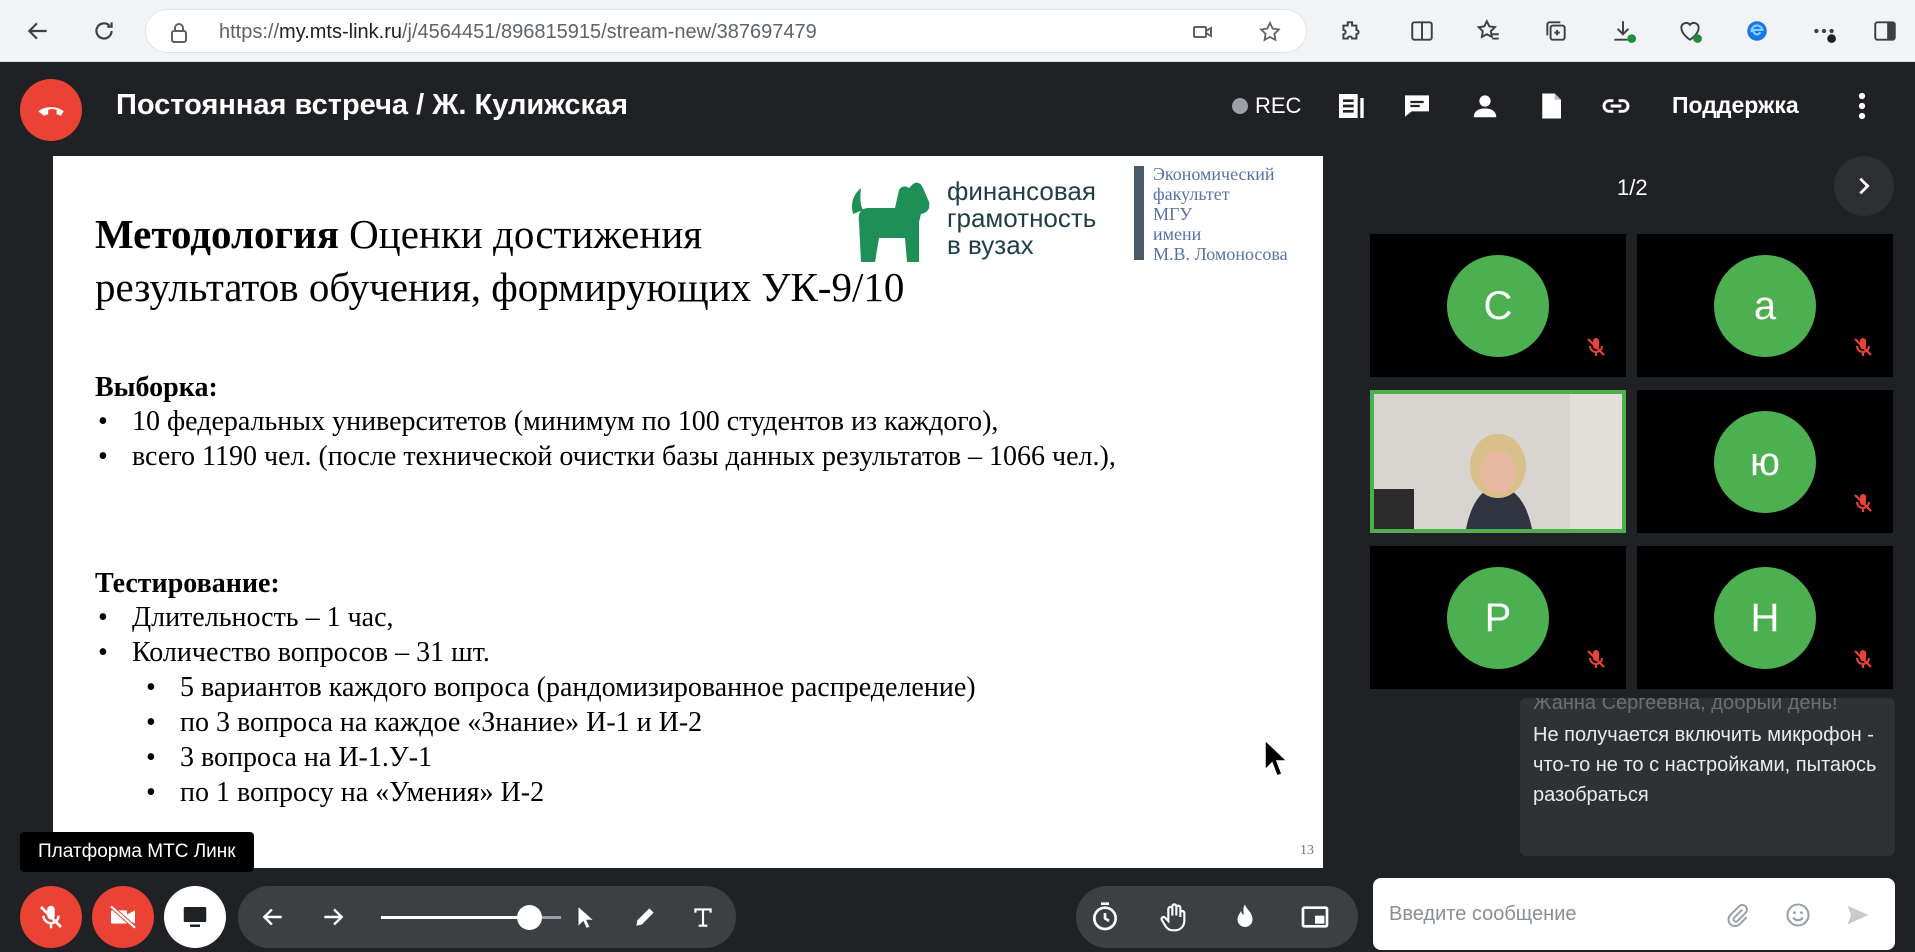 Image resolution: width=1915 pixels, height=952 pixels. Describe the element at coordinates (1278, 105) in the screenshot. I see `rec-label: REC` at that location.